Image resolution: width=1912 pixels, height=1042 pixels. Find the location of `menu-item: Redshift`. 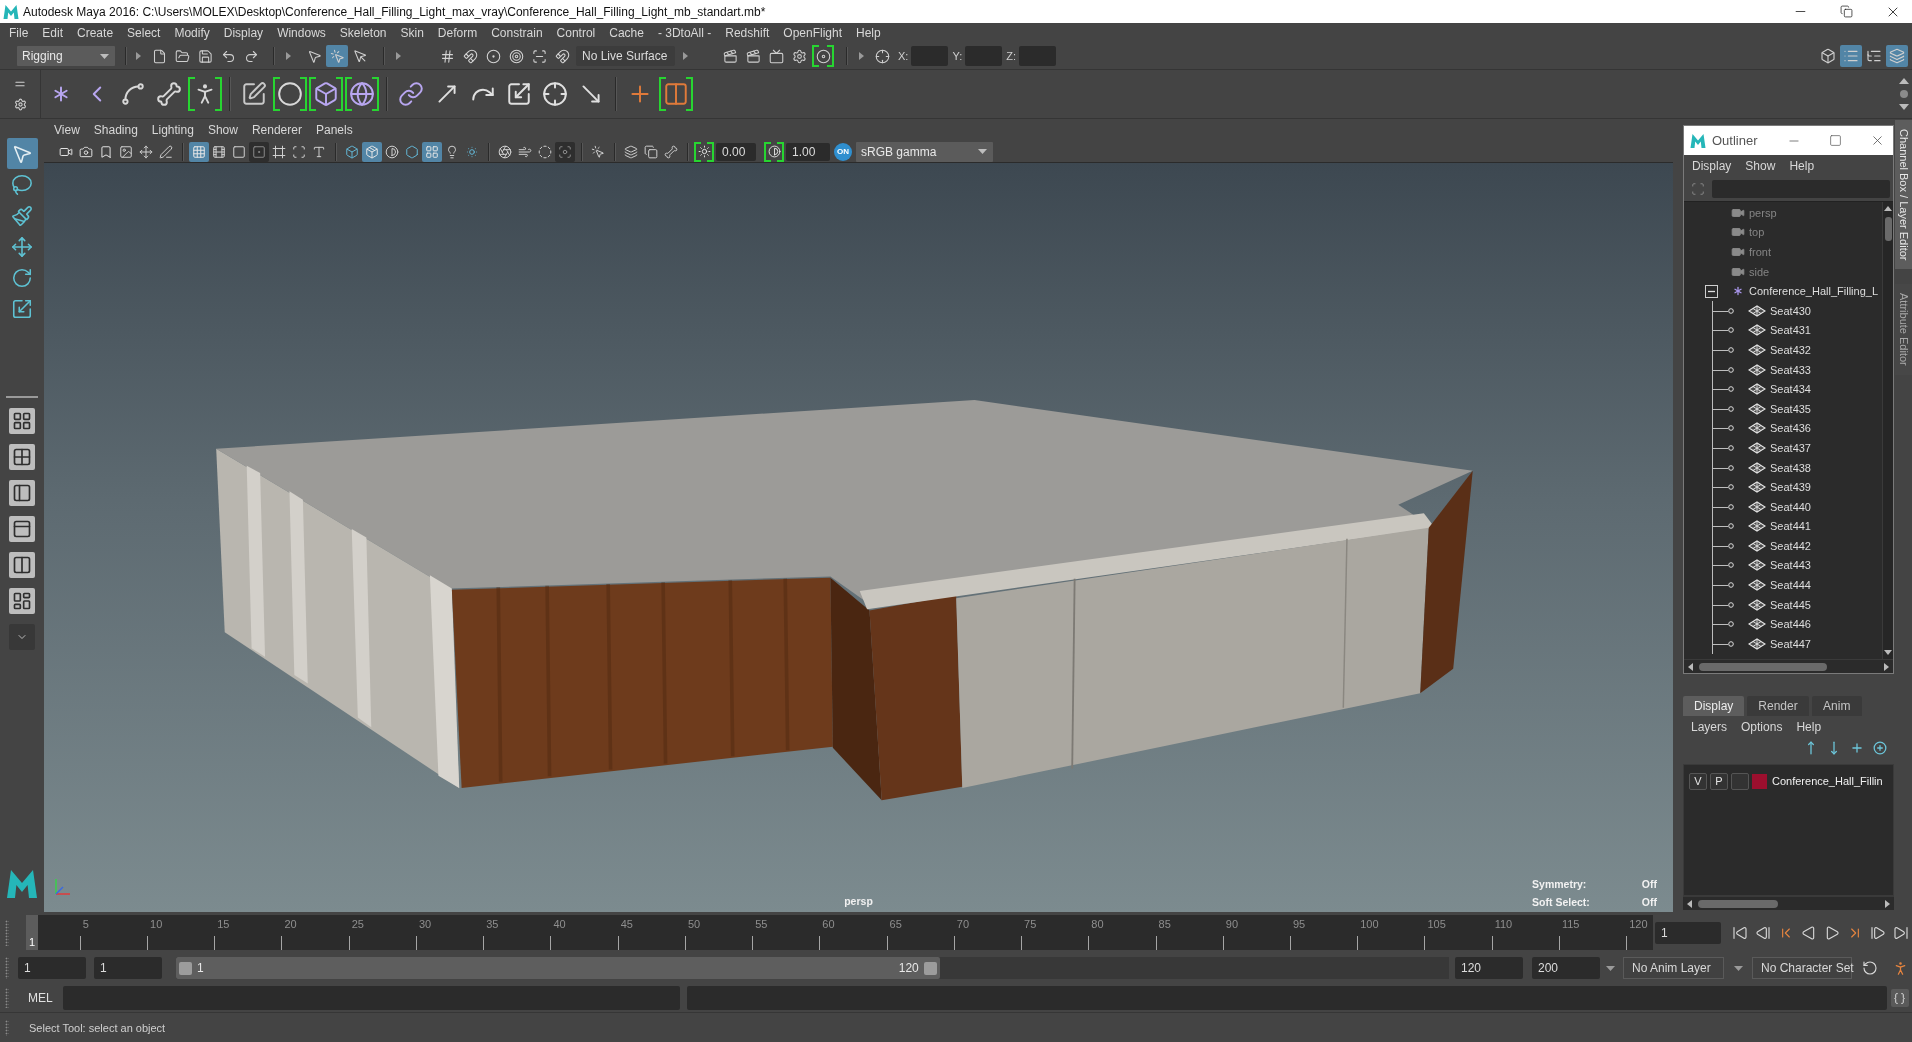

menu-item: Redshift is located at coordinates (747, 33).